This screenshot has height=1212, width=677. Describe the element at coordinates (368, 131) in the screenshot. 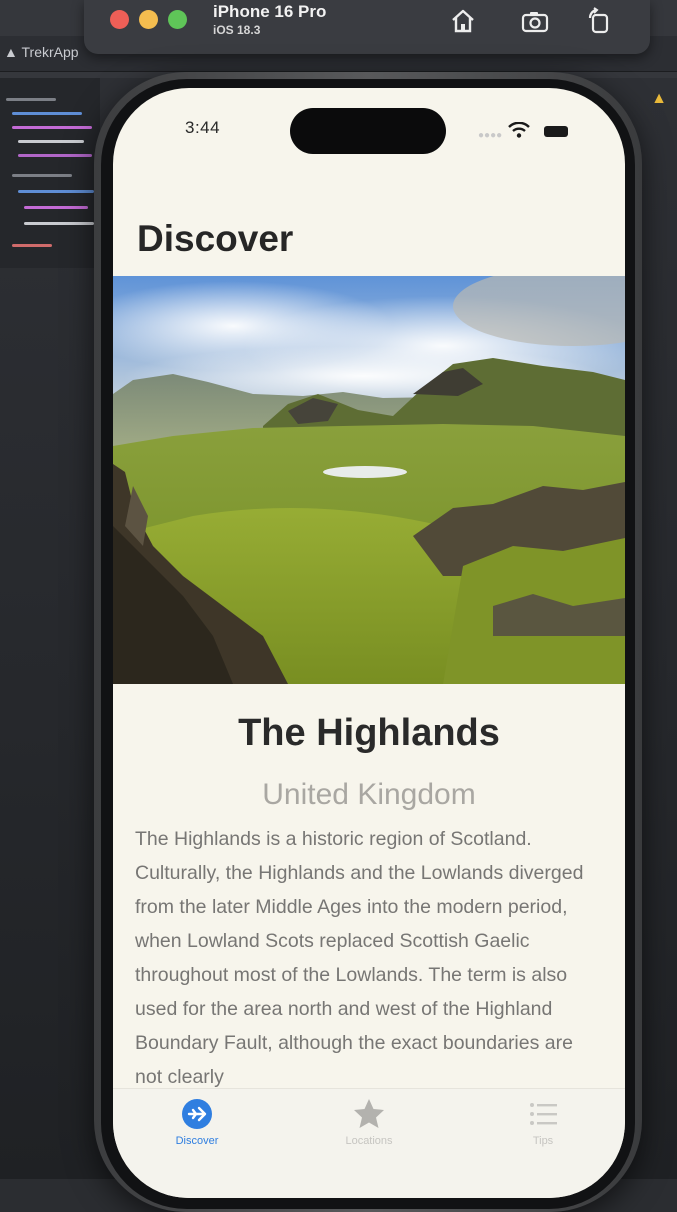

I see `dynamic-island` at that location.